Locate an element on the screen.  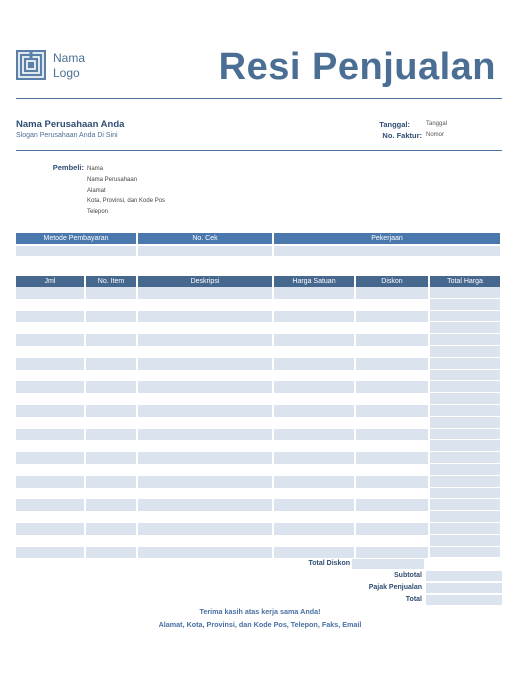
total-discount-value is located at coordinates (388, 564).